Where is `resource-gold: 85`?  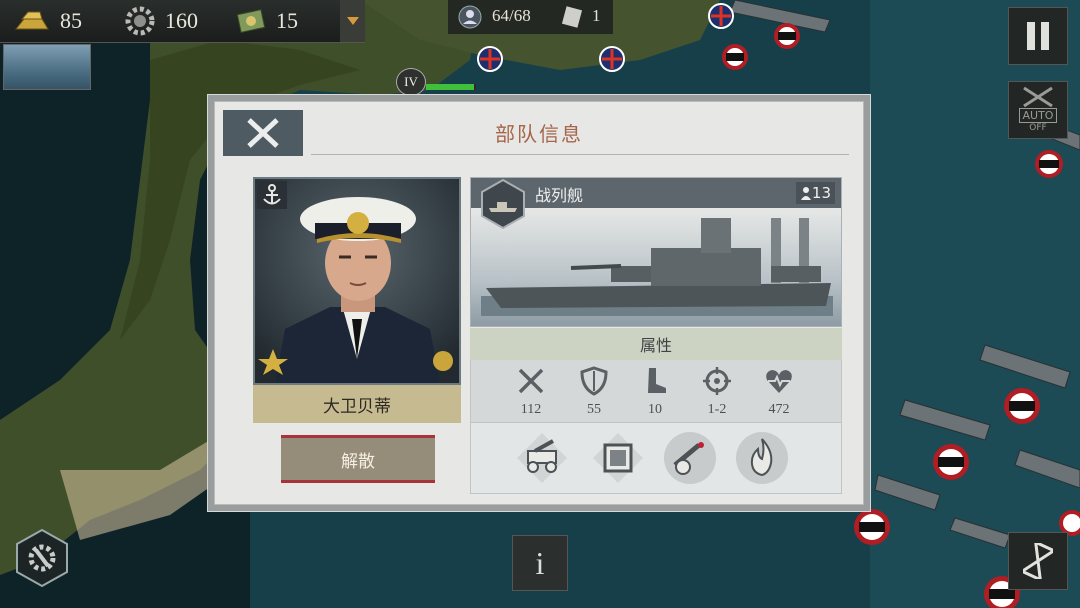
resource-gold: 85 is located at coordinates (47, 21).